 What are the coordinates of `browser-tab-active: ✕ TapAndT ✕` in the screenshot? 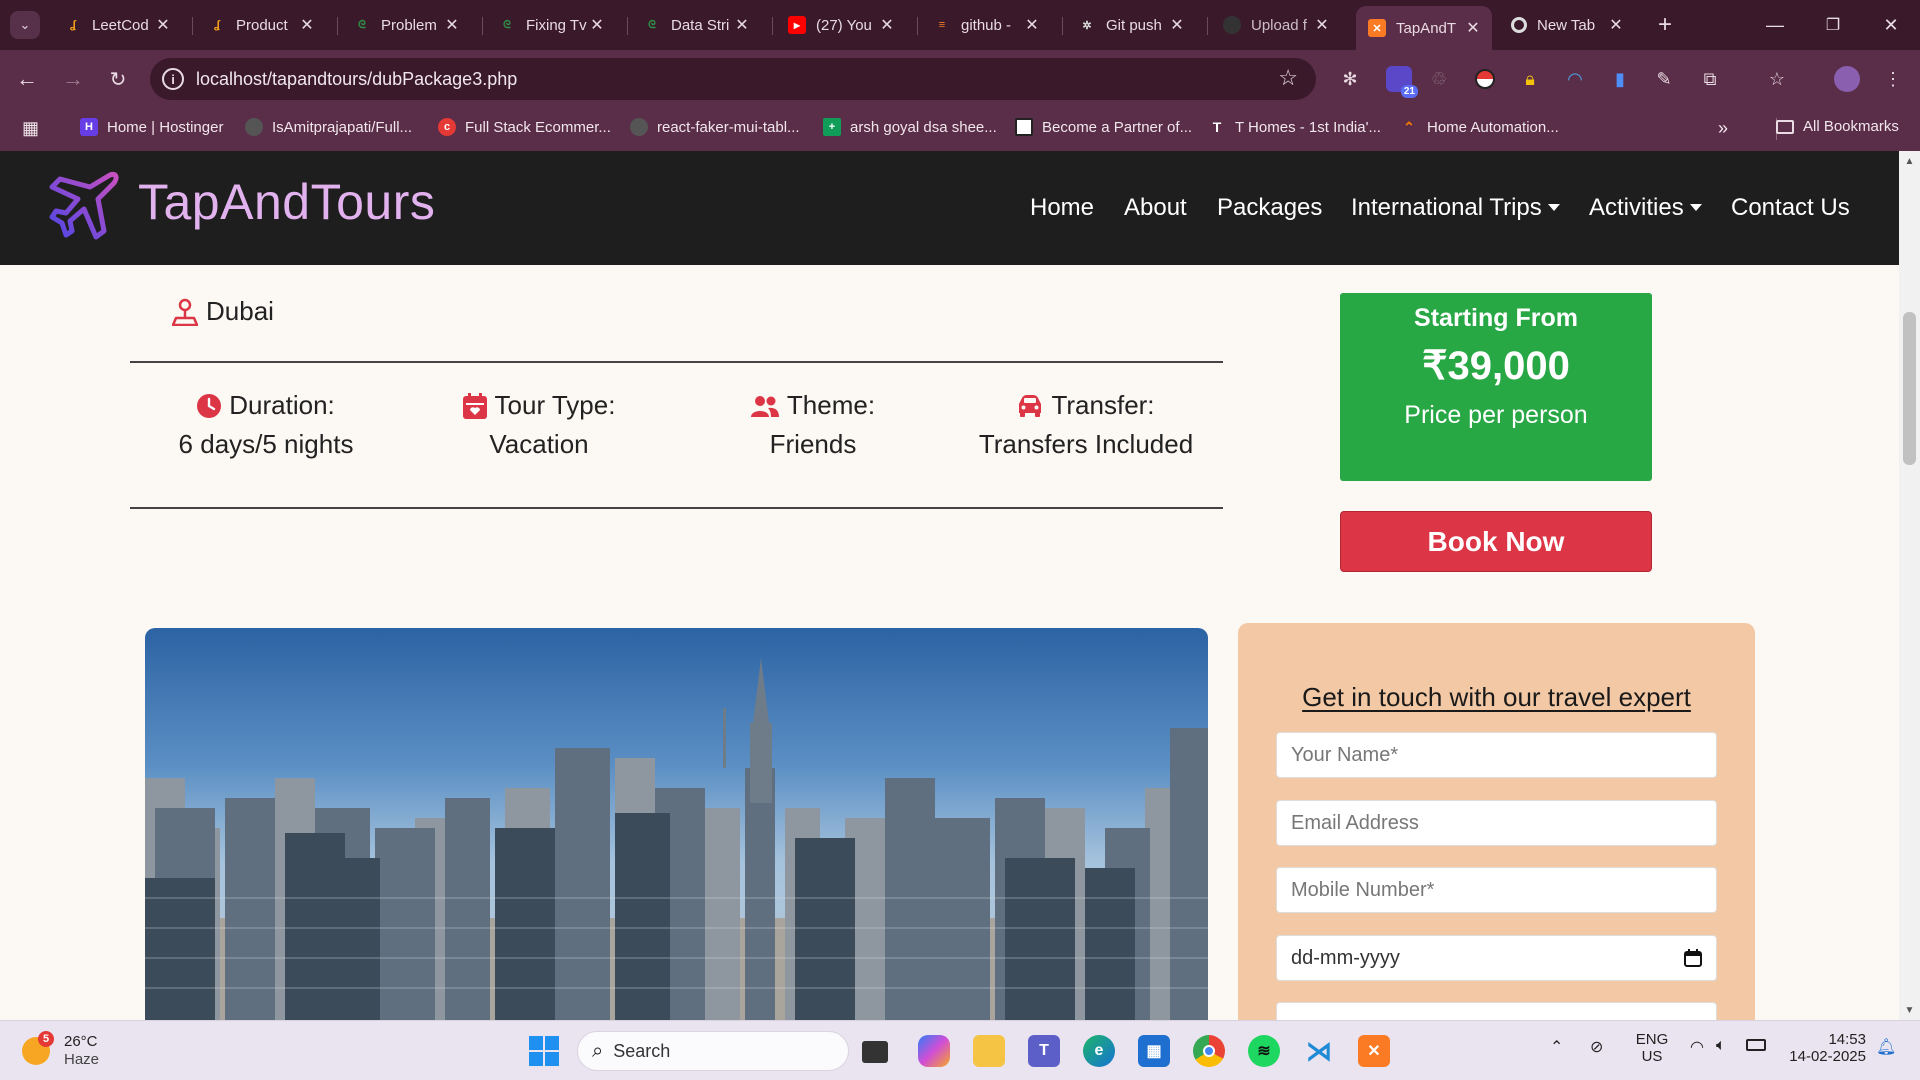 It's located at (1424, 28).